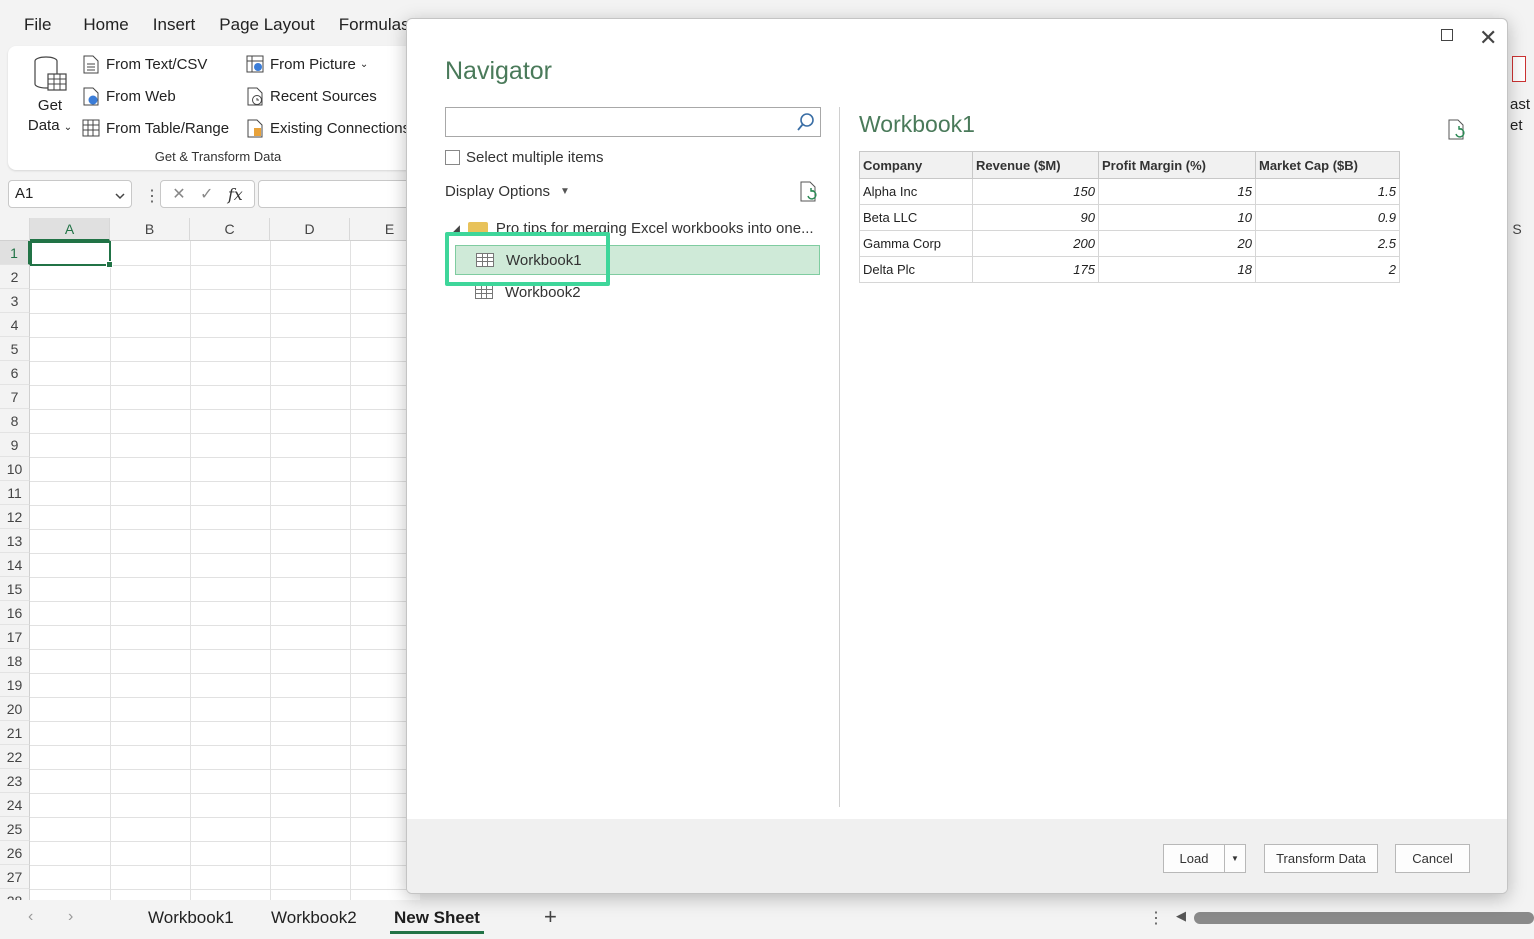 The width and height of the screenshot is (1534, 939). Describe the element at coordinates (15, 373) in the screenshot. I see `row-header: 6` at that location.